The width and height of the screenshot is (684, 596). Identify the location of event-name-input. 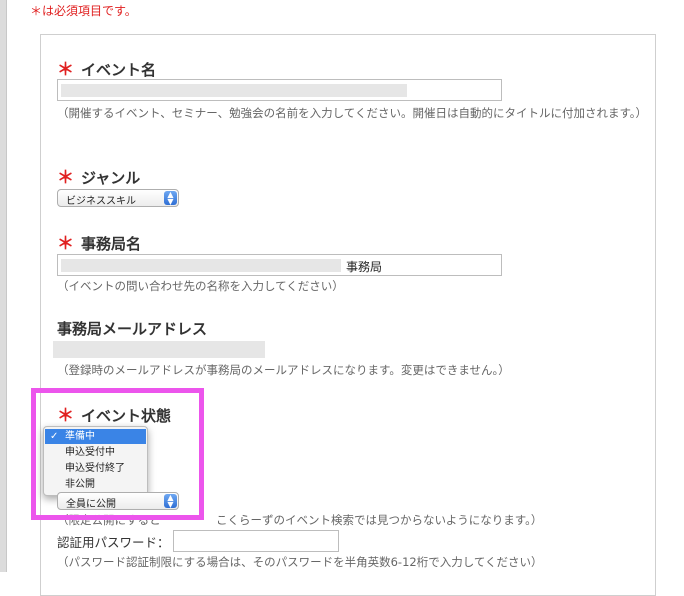
(279, 90).